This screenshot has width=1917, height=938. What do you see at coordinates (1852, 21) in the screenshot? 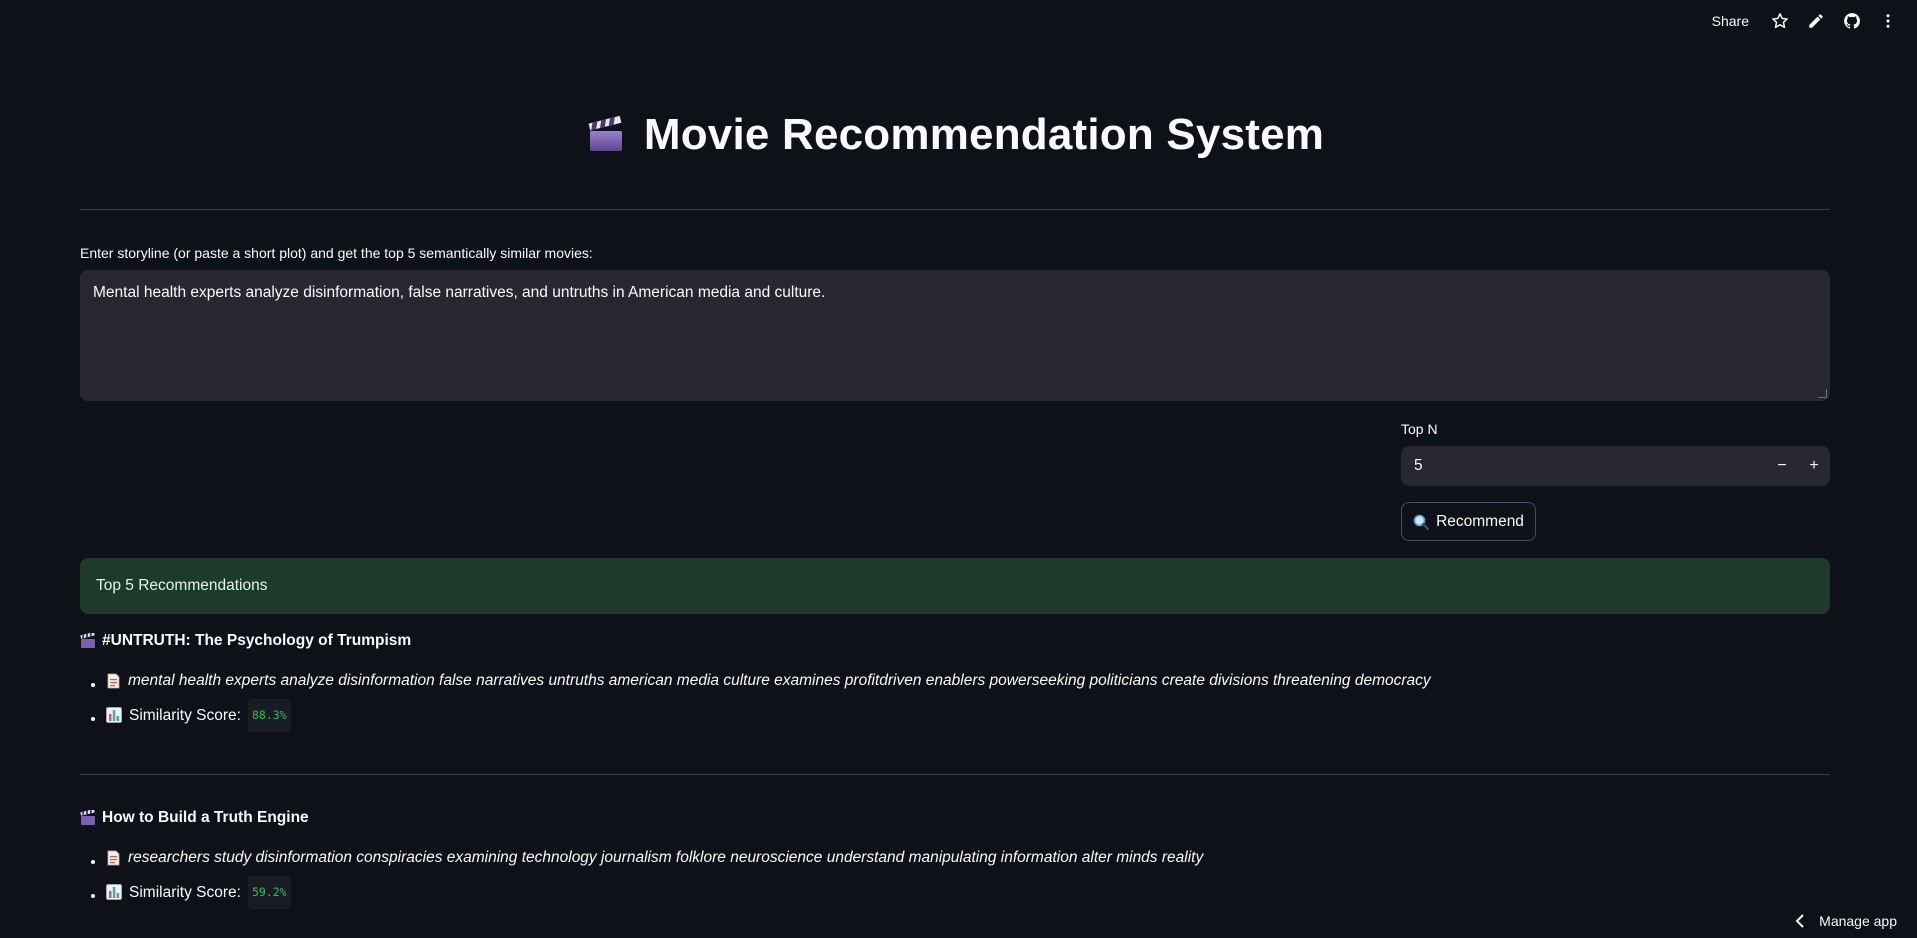
I see `github-icon` at bounding box center [1852, 21].